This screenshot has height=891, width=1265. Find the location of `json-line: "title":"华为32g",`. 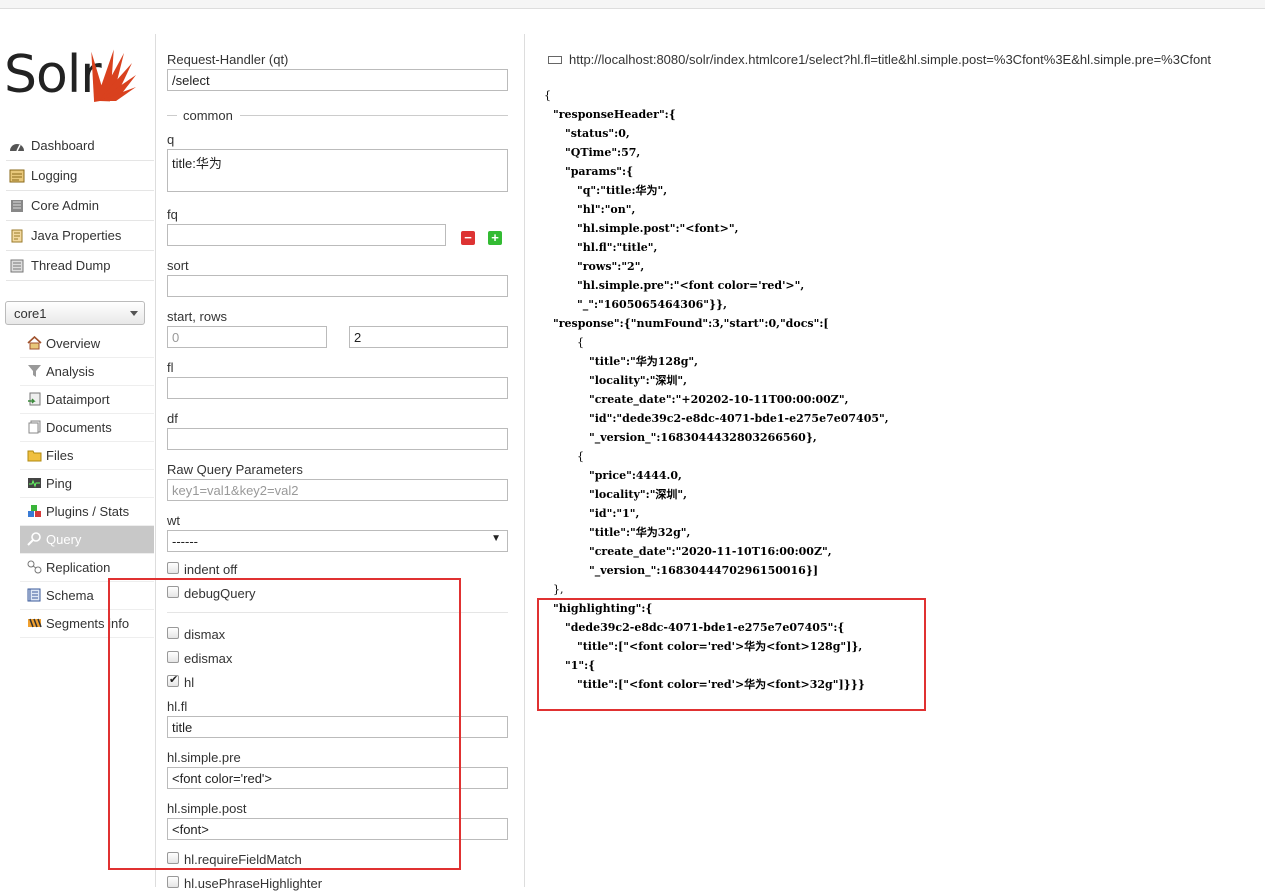

json-line: "title":"华为32g", is located at coordinates (640, 532).